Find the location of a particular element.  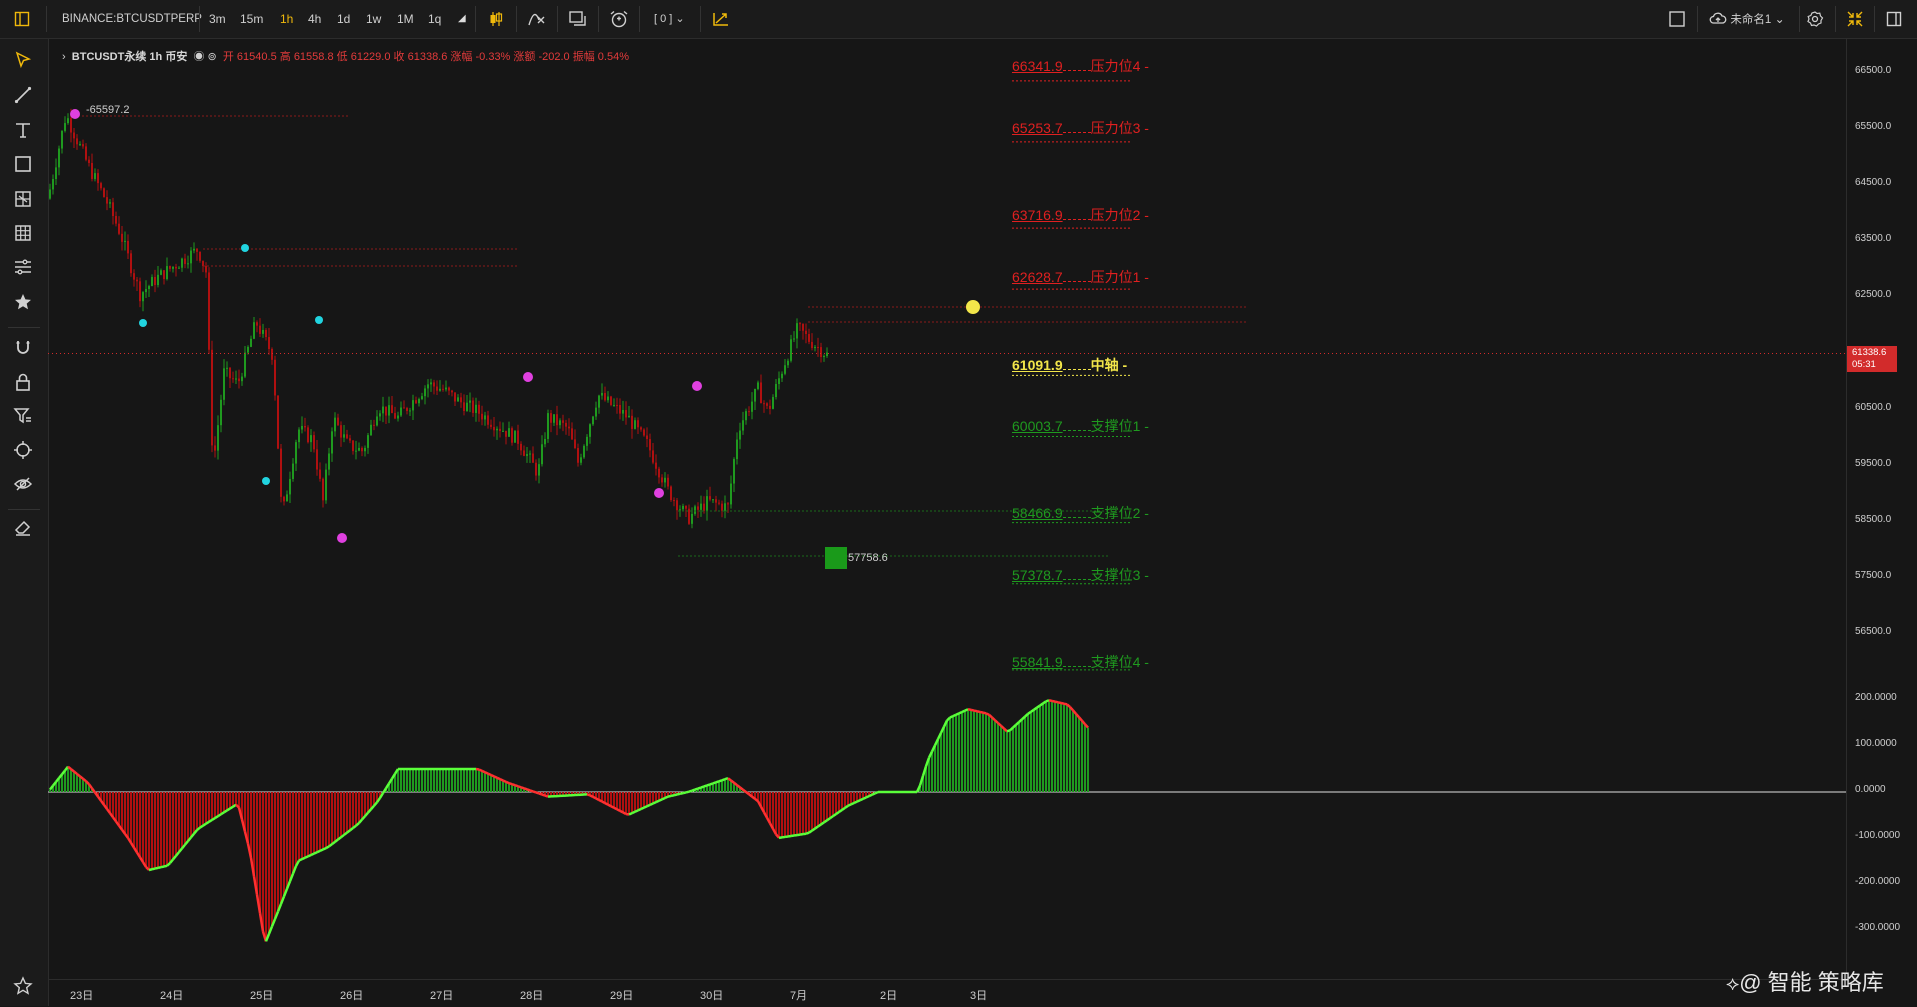

line-tool-icon is located at coordinates (23, 95).